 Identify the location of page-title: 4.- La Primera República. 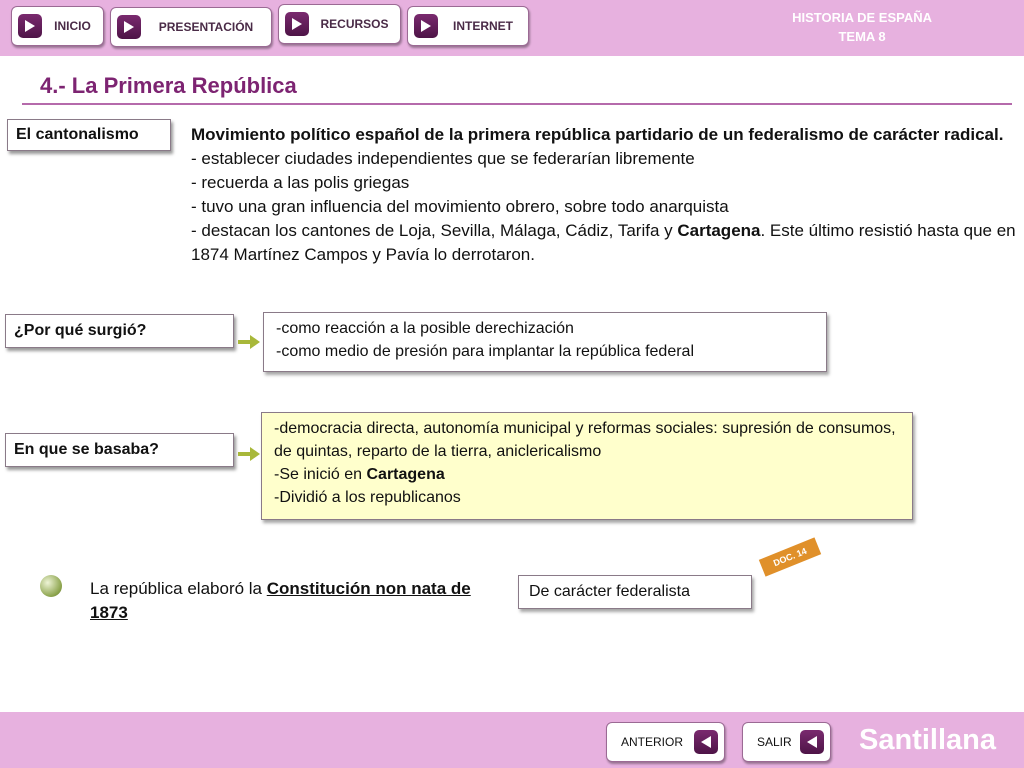
(168, 85).